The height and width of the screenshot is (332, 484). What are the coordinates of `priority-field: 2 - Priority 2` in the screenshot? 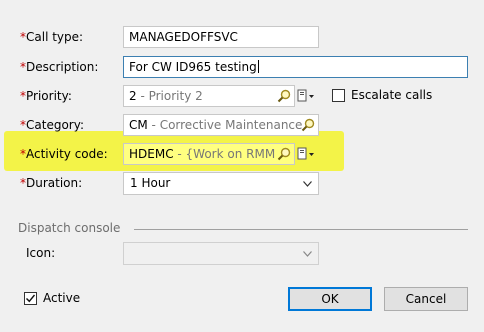 It's located at (209, 96).